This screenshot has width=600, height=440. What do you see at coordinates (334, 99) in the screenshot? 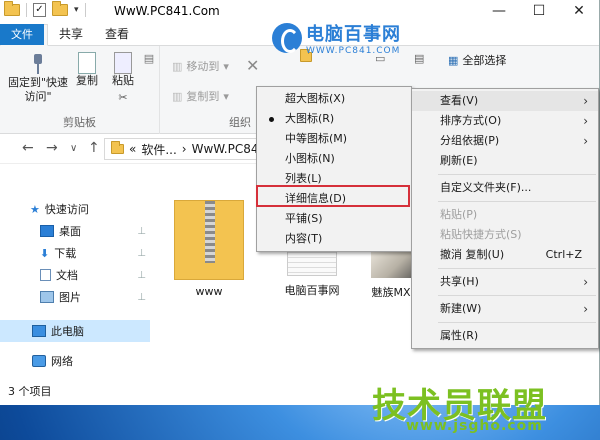
I see `menu-item-extra-large-icons: 超大图标(X)` at bounding box center [334, 99].